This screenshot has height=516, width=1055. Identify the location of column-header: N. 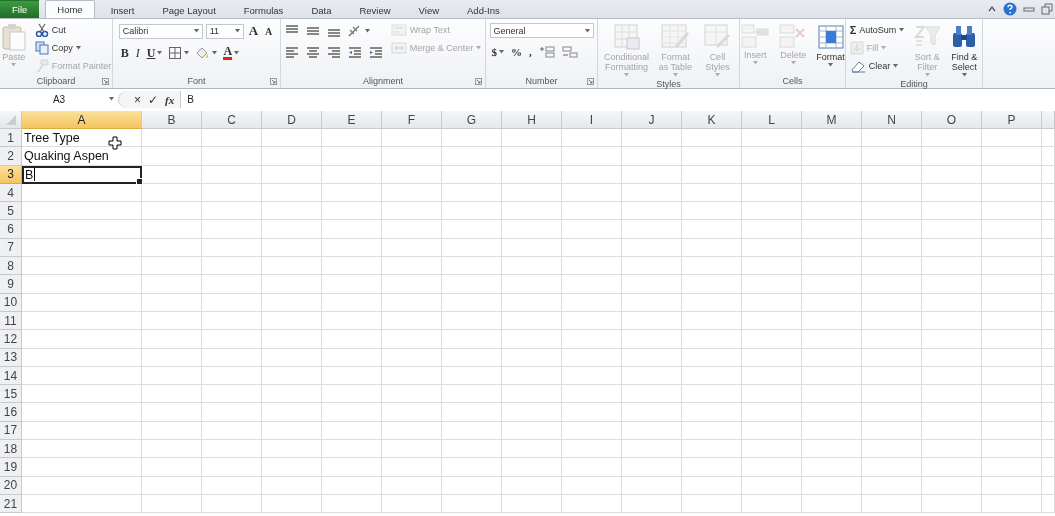
(892, 120).